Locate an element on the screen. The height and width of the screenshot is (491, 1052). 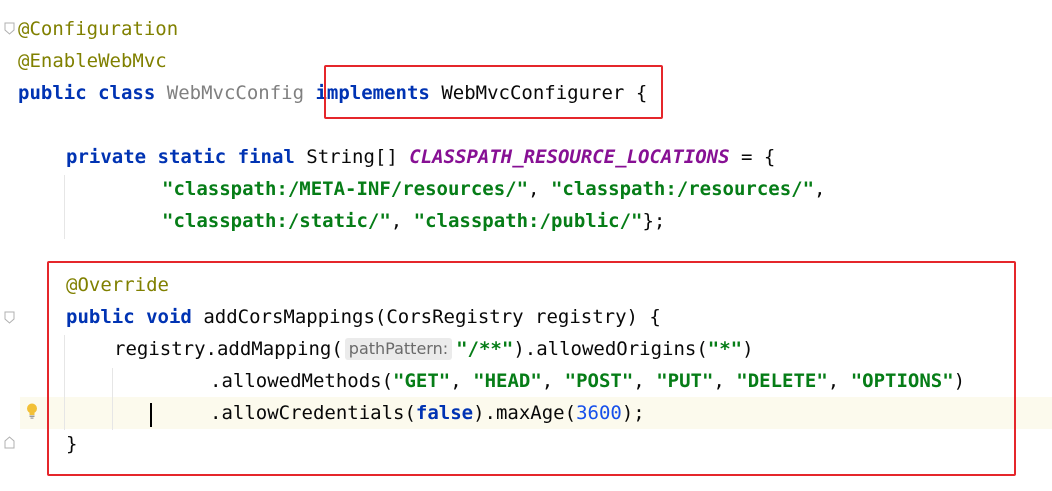
indent-guide is located at coordinates (64, 207).